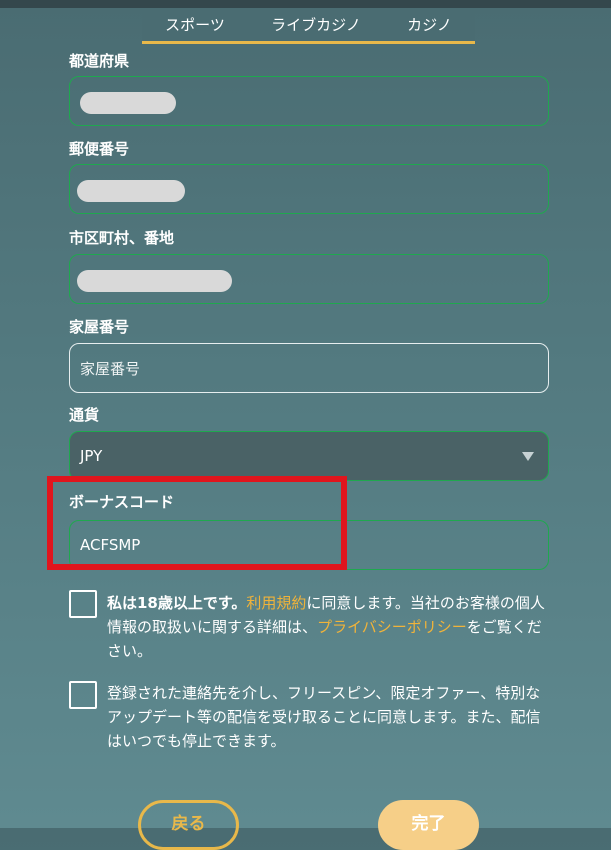 This screenshot has width=611, height=850. Describe the element at coordinates (84, 415) in the screenshot. I see `currency-label: 通貨` at that location.